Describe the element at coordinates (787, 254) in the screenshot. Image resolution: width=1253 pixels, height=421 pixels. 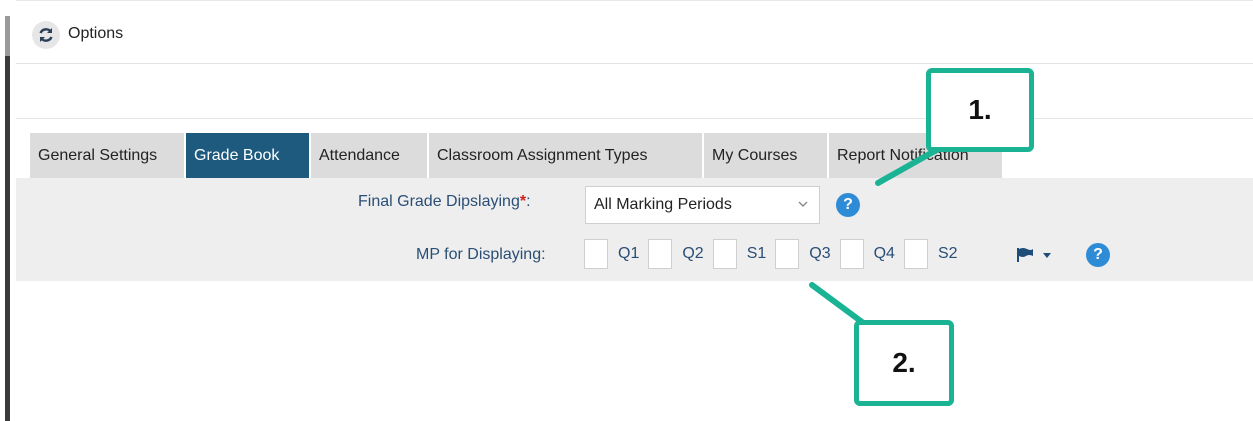
I see `checkbox-q3` at that location.